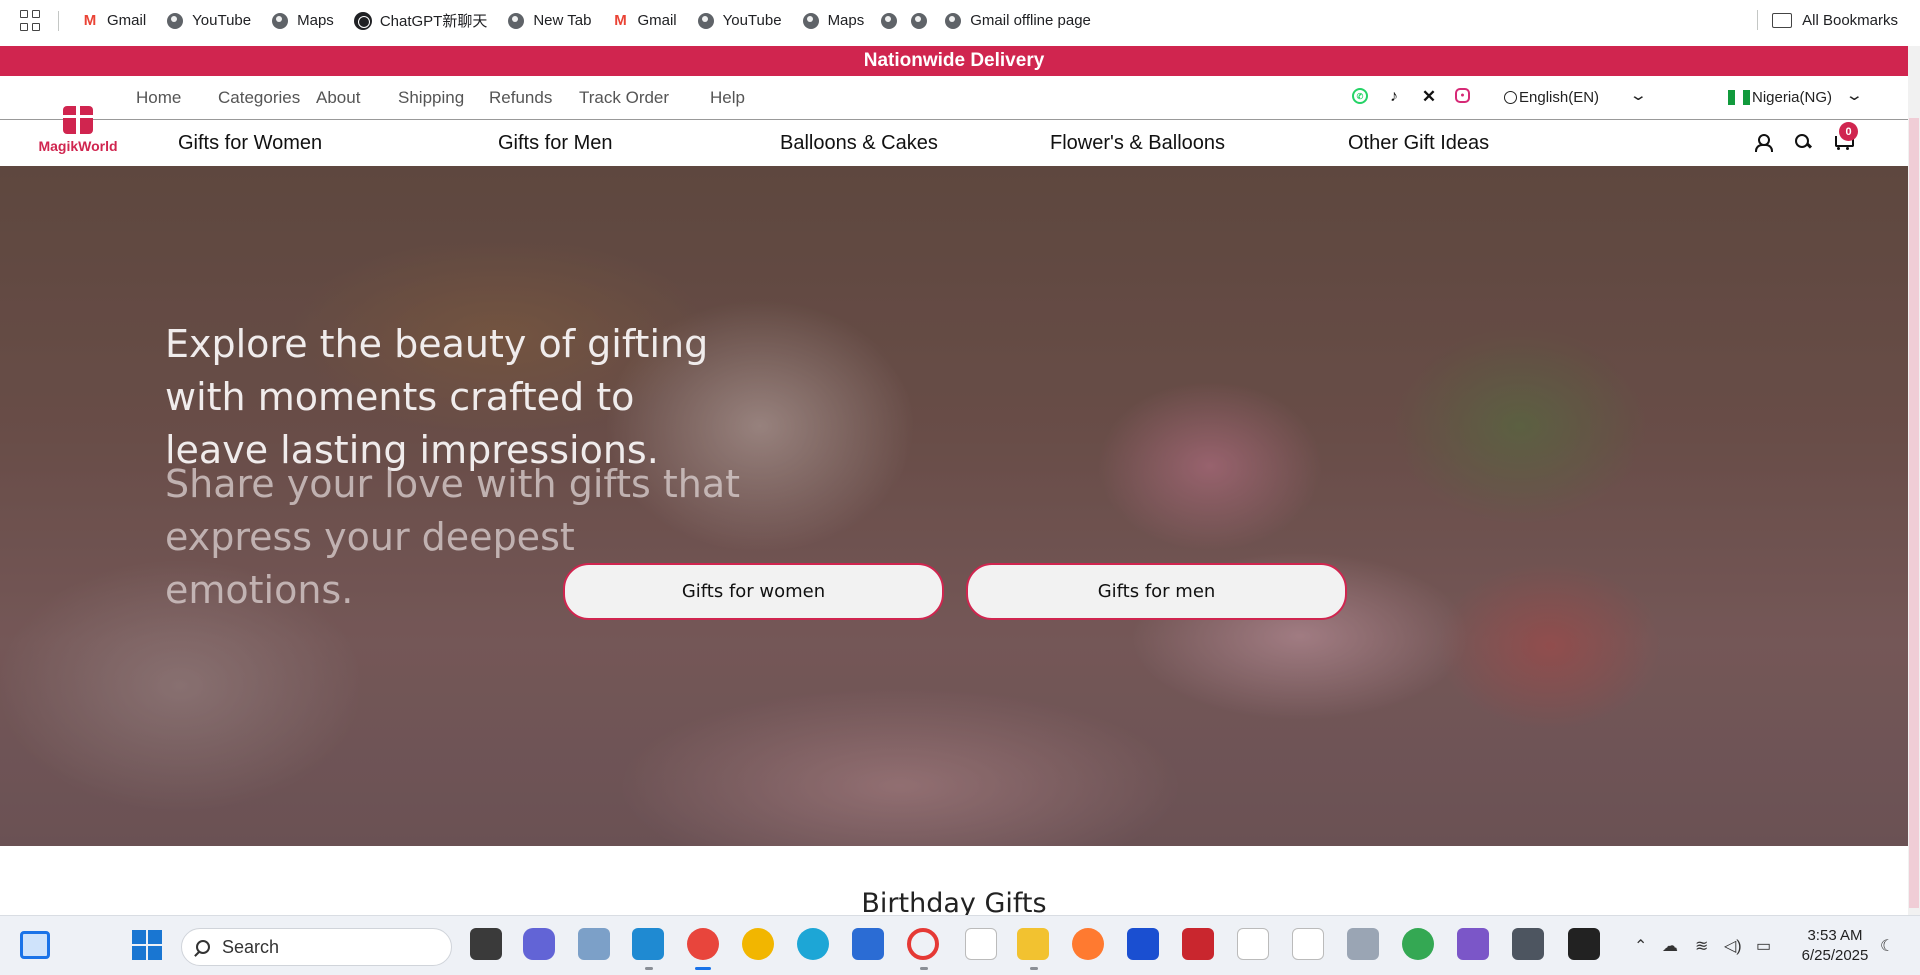  What do you see at coordinates (1848, 131) in the screenshot?
I see `cart-count-badge: 0` at bounding box center [1848, 131].